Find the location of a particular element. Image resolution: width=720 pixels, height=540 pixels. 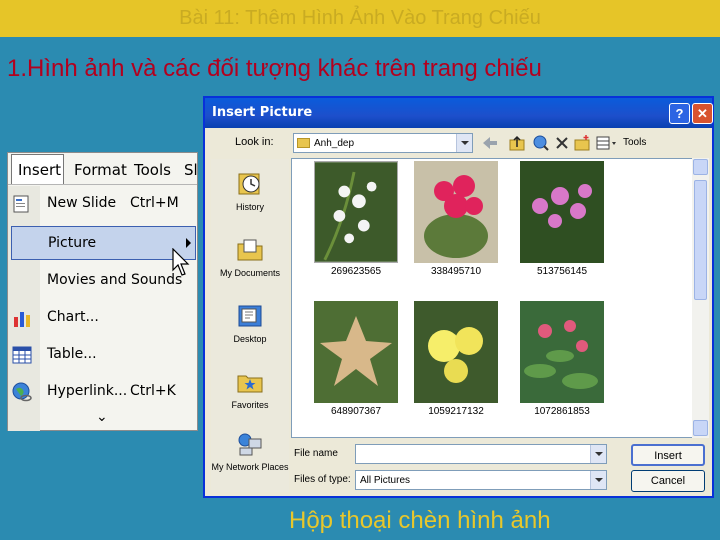

lookin-dropdown: Anh_dep is located at coordinates (383, 143).